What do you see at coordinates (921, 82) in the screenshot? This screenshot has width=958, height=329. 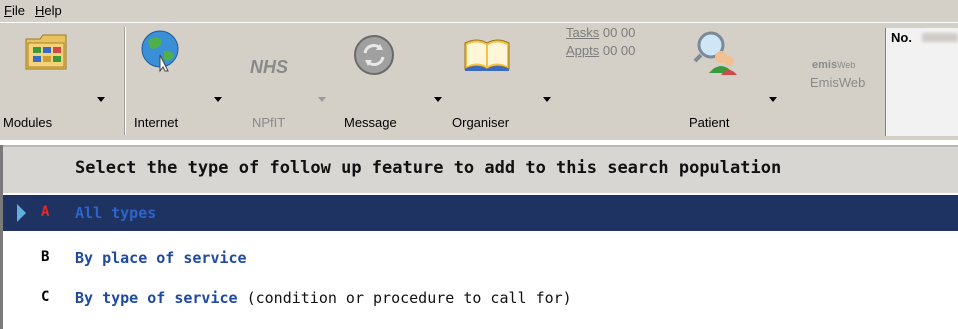 I see `patient-info-box: No.` at bounding box center [921, 82].